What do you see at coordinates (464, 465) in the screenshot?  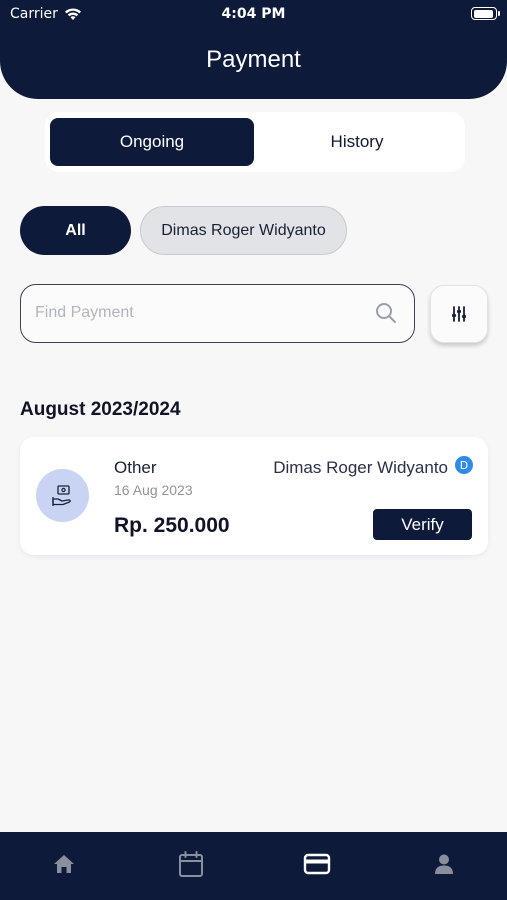 I see `payer-avatar-badge: D` at bounding box center [464, 465].